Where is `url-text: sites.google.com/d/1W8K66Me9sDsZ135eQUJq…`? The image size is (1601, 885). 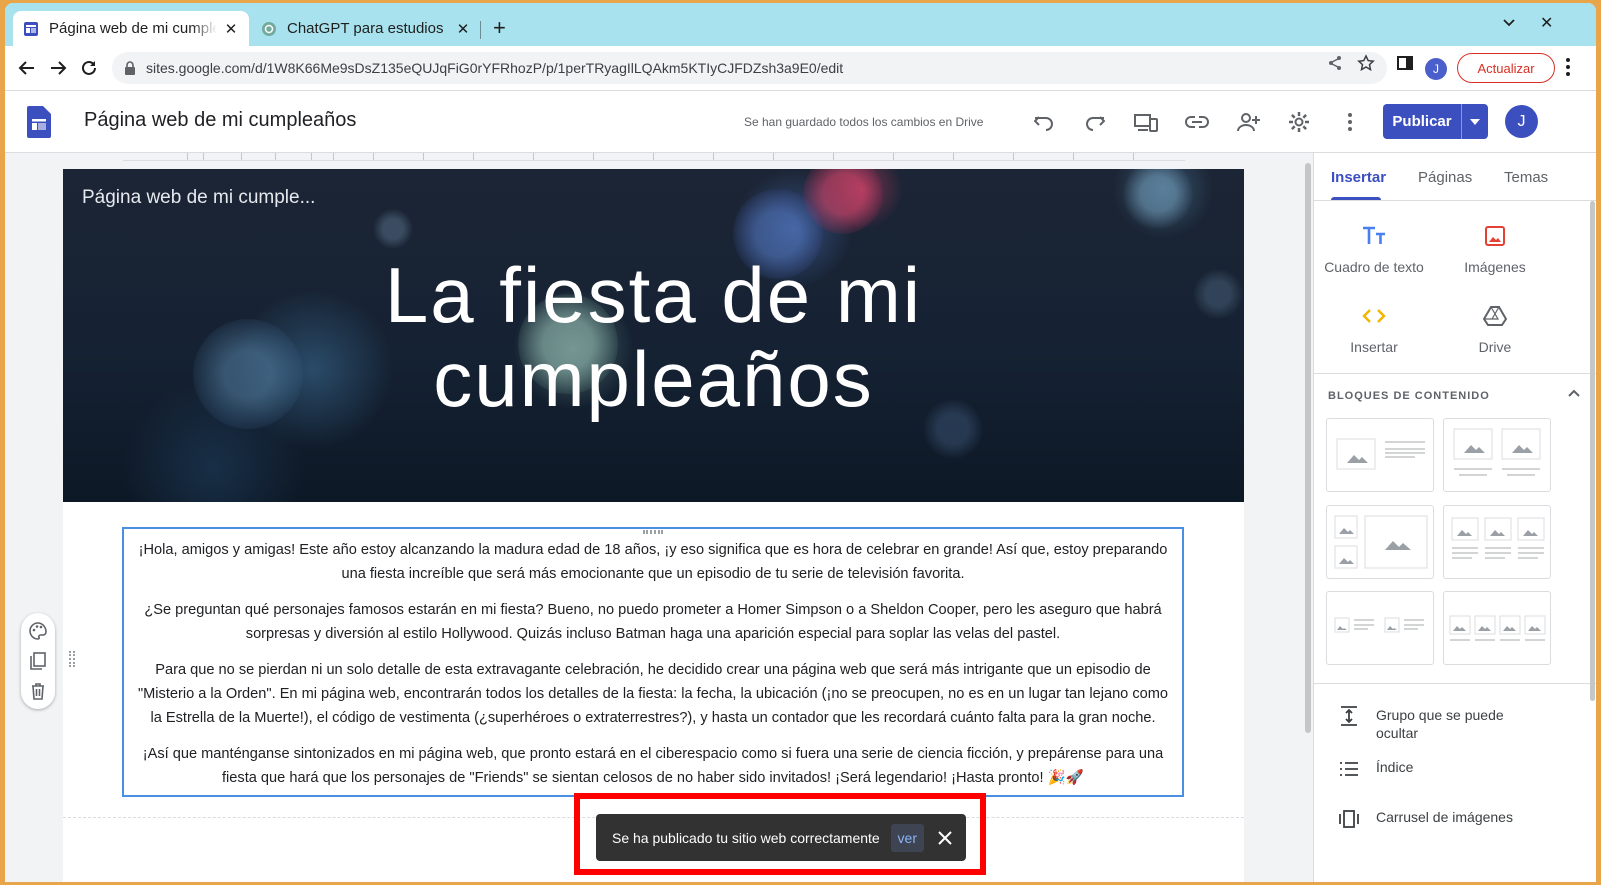 url-text: sites.google.com/d/1W8K66Me9sDsZ135eQUJq… is located at coordinates (495, 68).